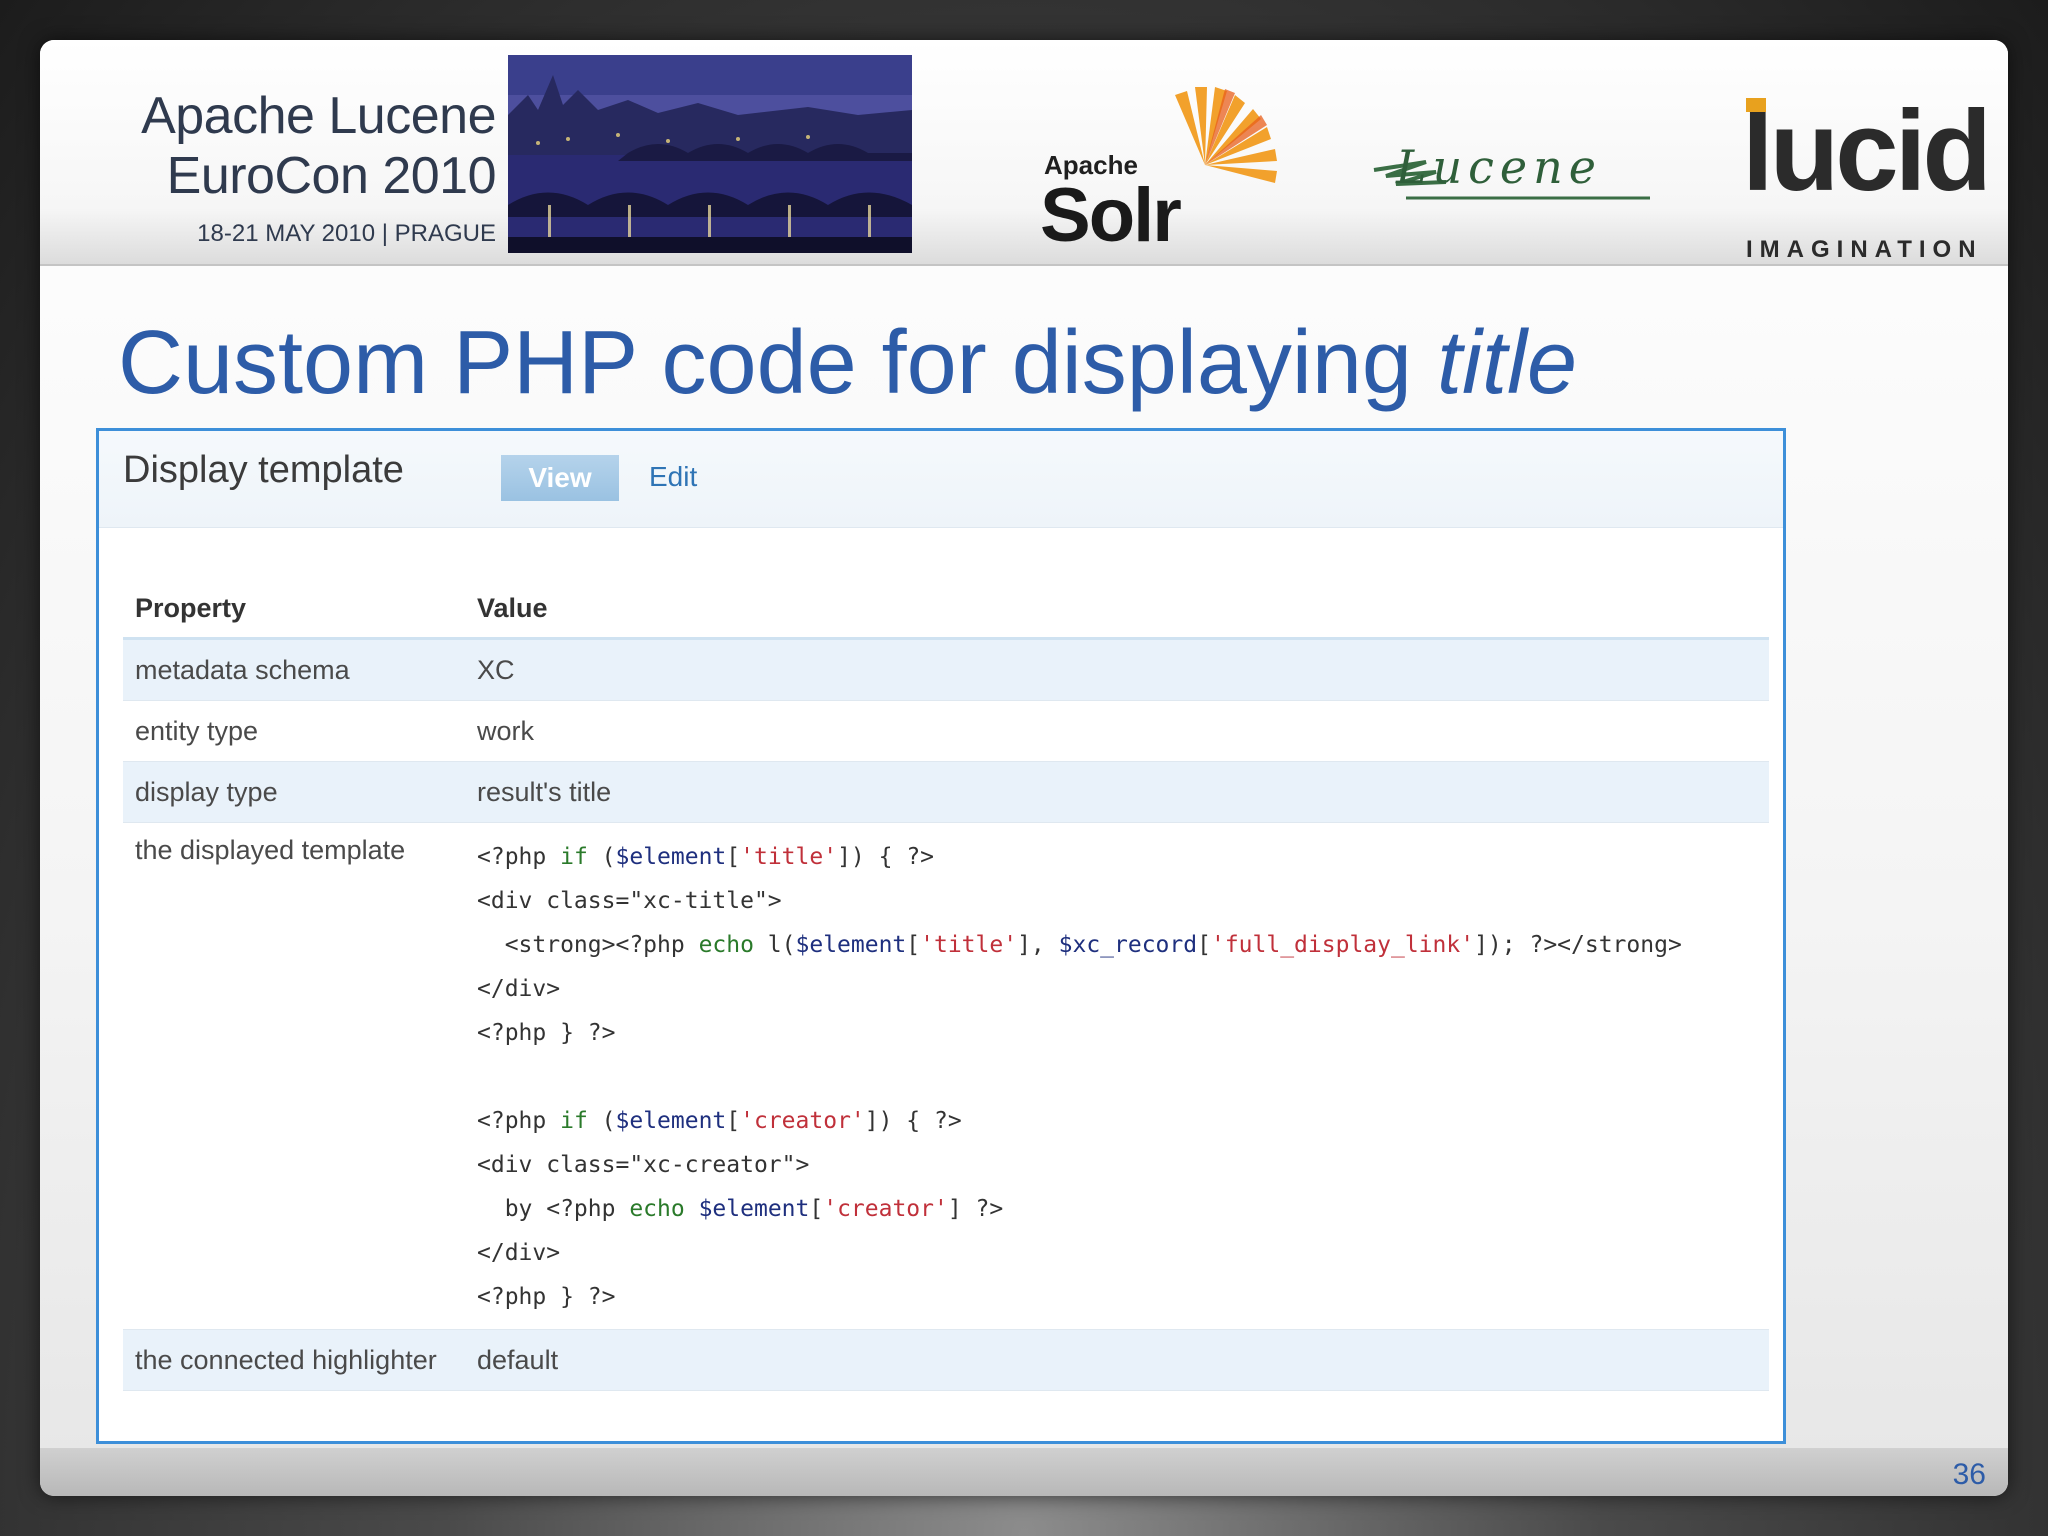 The image size is (2048, 1536). Describe the element at coordinates (331, 176) in the screenshot. I see `conference-name-line2: EuroCon 2010` at that location.